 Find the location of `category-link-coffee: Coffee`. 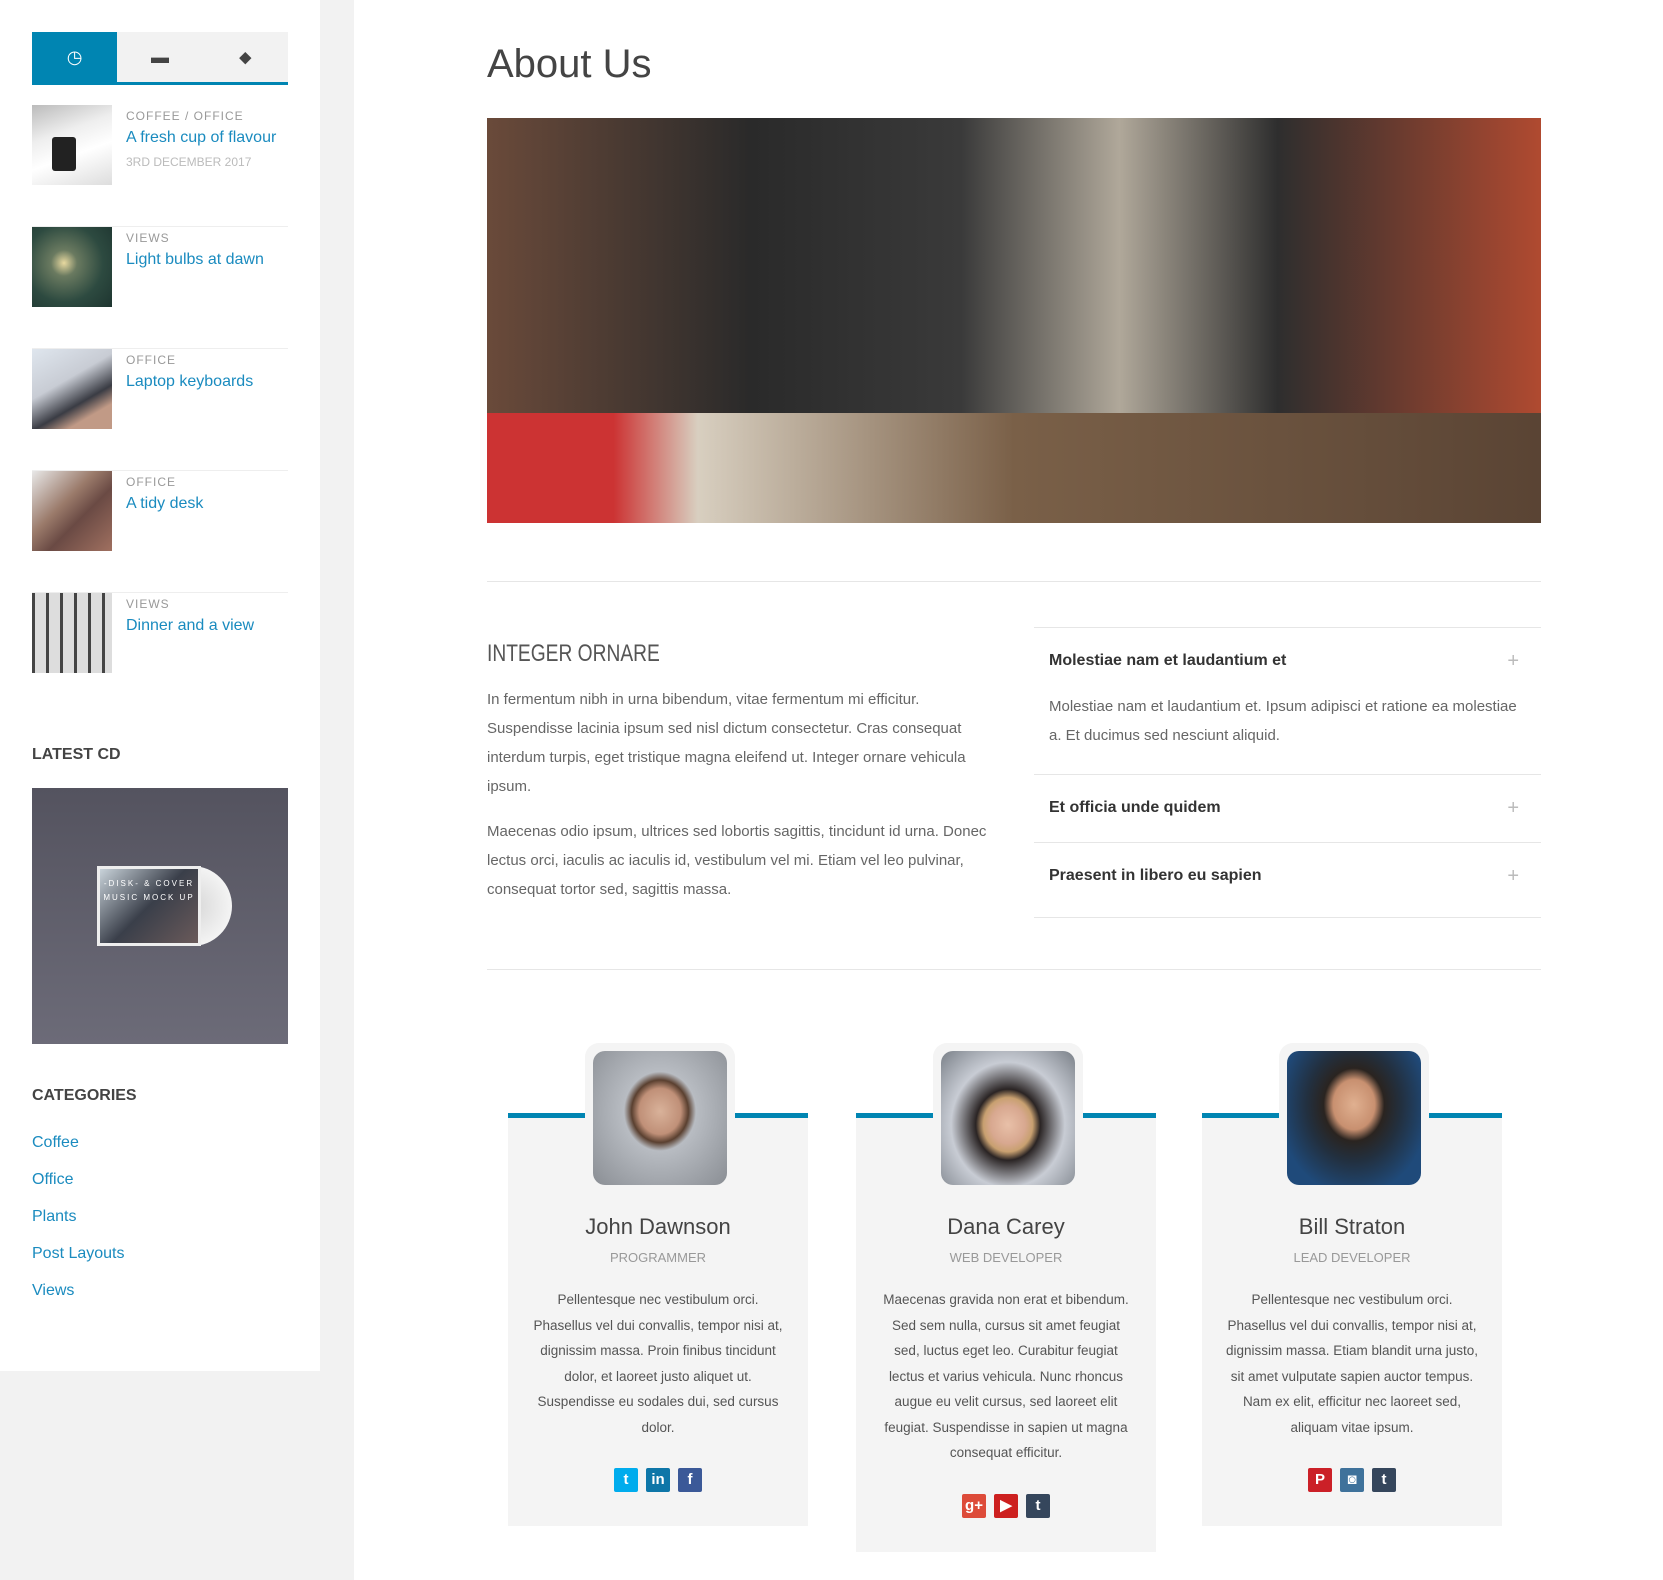

category-link-coffee: Coffee is located at coordinates (55, 1143).